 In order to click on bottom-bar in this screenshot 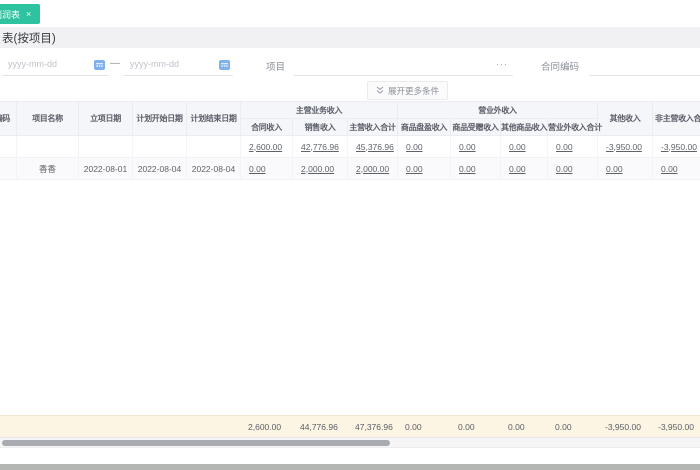, I will do `click(350, 467)`.